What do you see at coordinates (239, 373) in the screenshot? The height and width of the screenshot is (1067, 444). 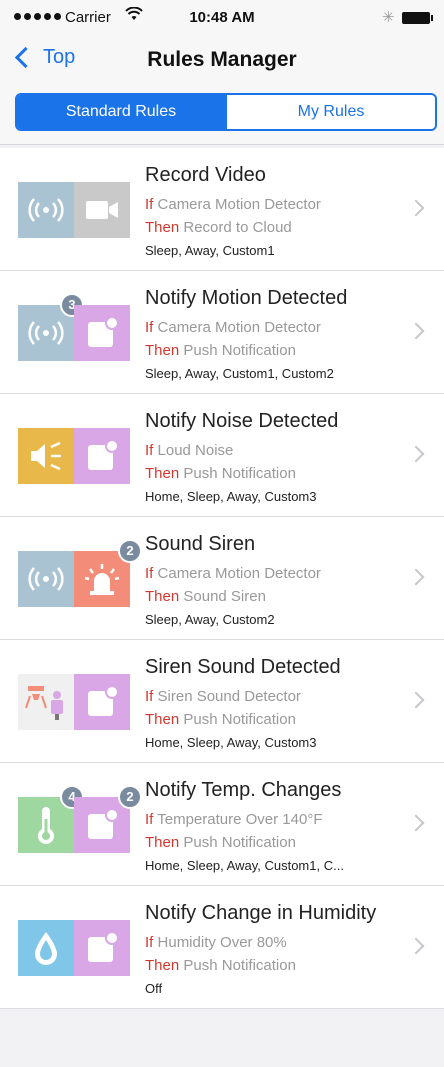 I see `rule-modes: Sleep, Away, Custom1, Custom2` at bounding box center [239, 373].